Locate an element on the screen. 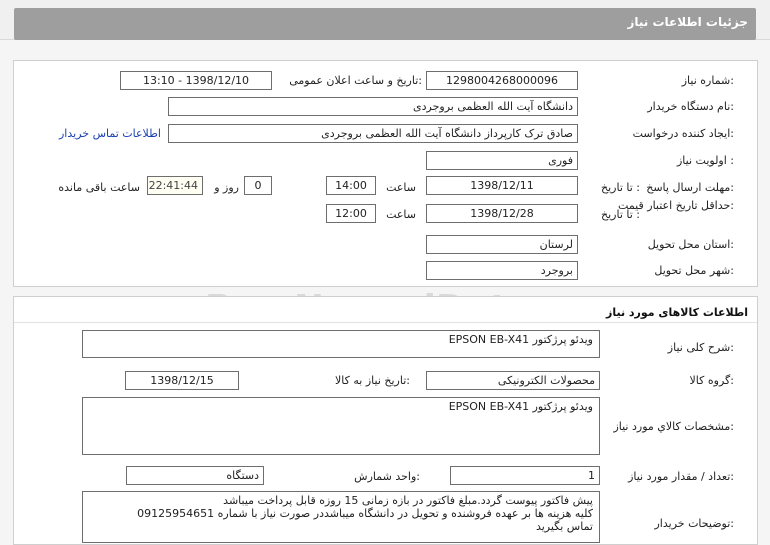 Image resolution: width=770 pixels, height=545 pixels. need-date-label: تاریخ نیاز به کالا: is located at coordinates (372, 380).